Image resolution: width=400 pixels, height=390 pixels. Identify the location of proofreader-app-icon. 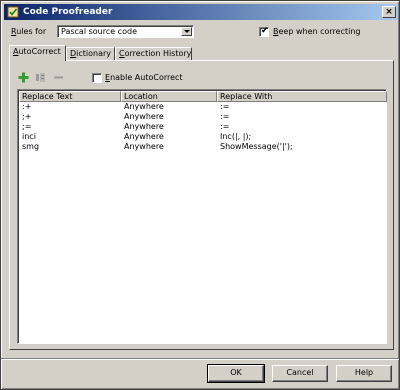
(13, 12).